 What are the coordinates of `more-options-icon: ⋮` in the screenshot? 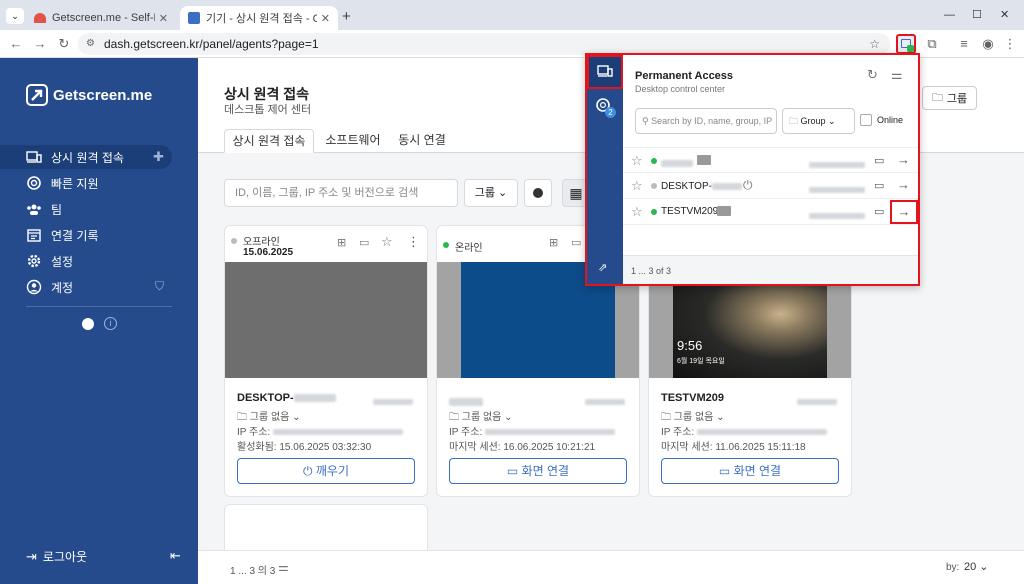 It's located at (413, 242).